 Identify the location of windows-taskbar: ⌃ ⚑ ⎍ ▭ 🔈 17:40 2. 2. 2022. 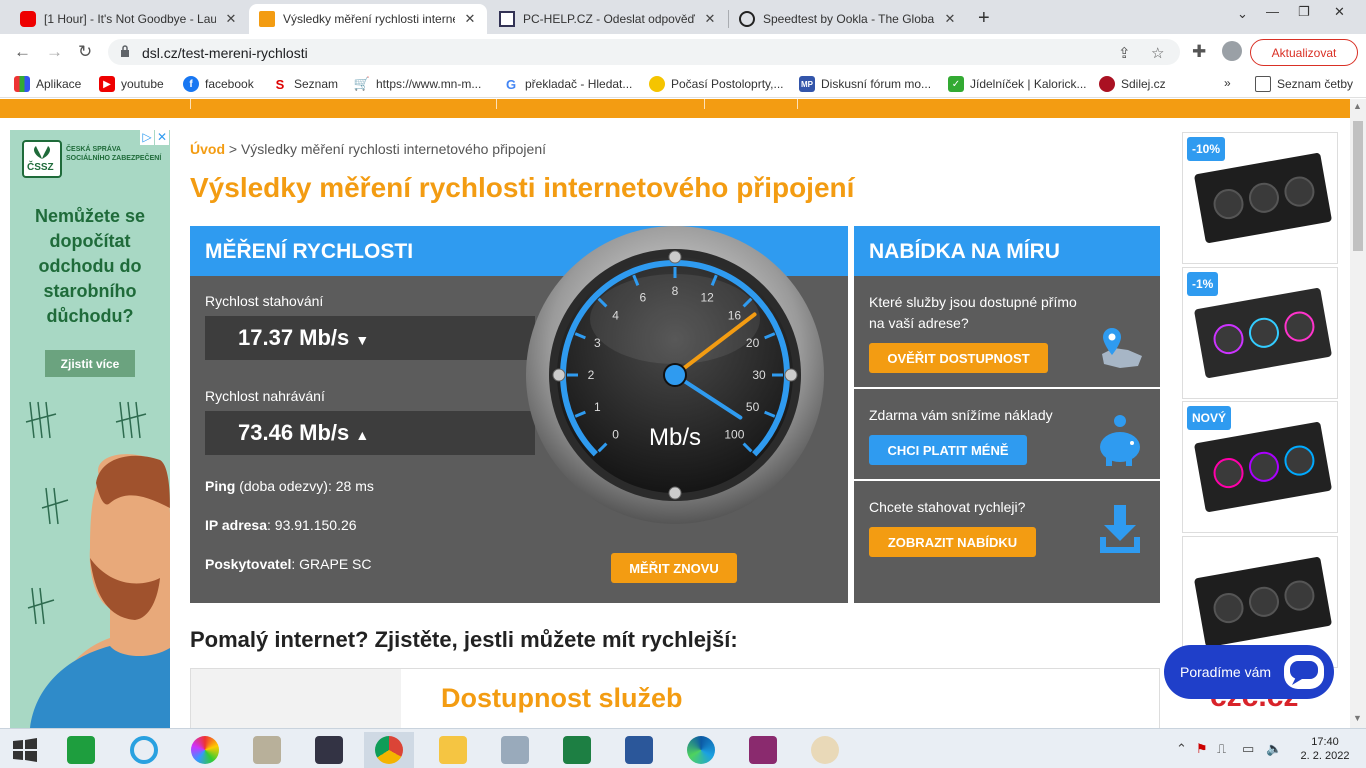
(683, 748).